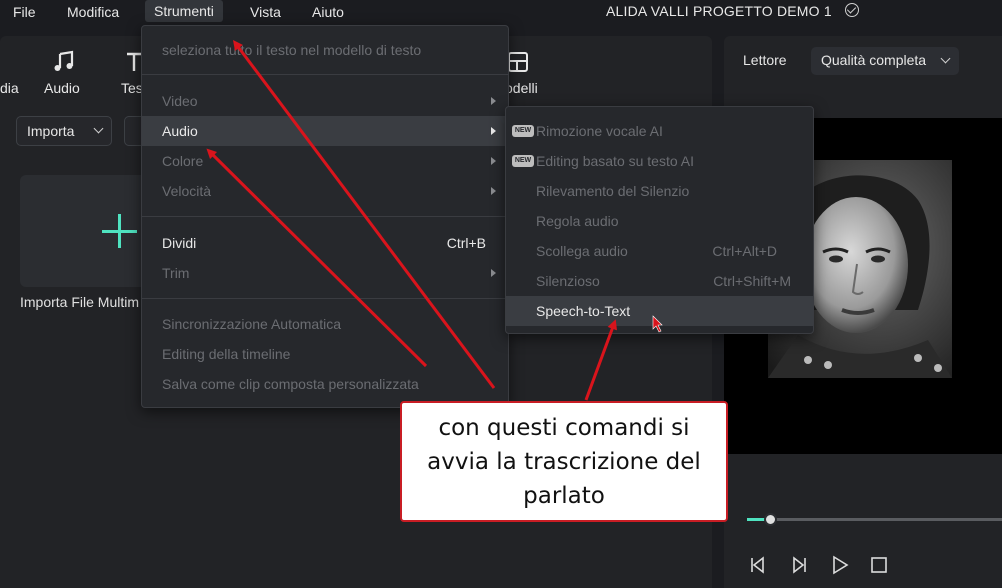 The image size is (1002, 588). What do you see at coordinates (325, 243) in the screenshot?
I see `menu-item-dividi: Dividi Ctrl+B` at bounding box center [325, 243].